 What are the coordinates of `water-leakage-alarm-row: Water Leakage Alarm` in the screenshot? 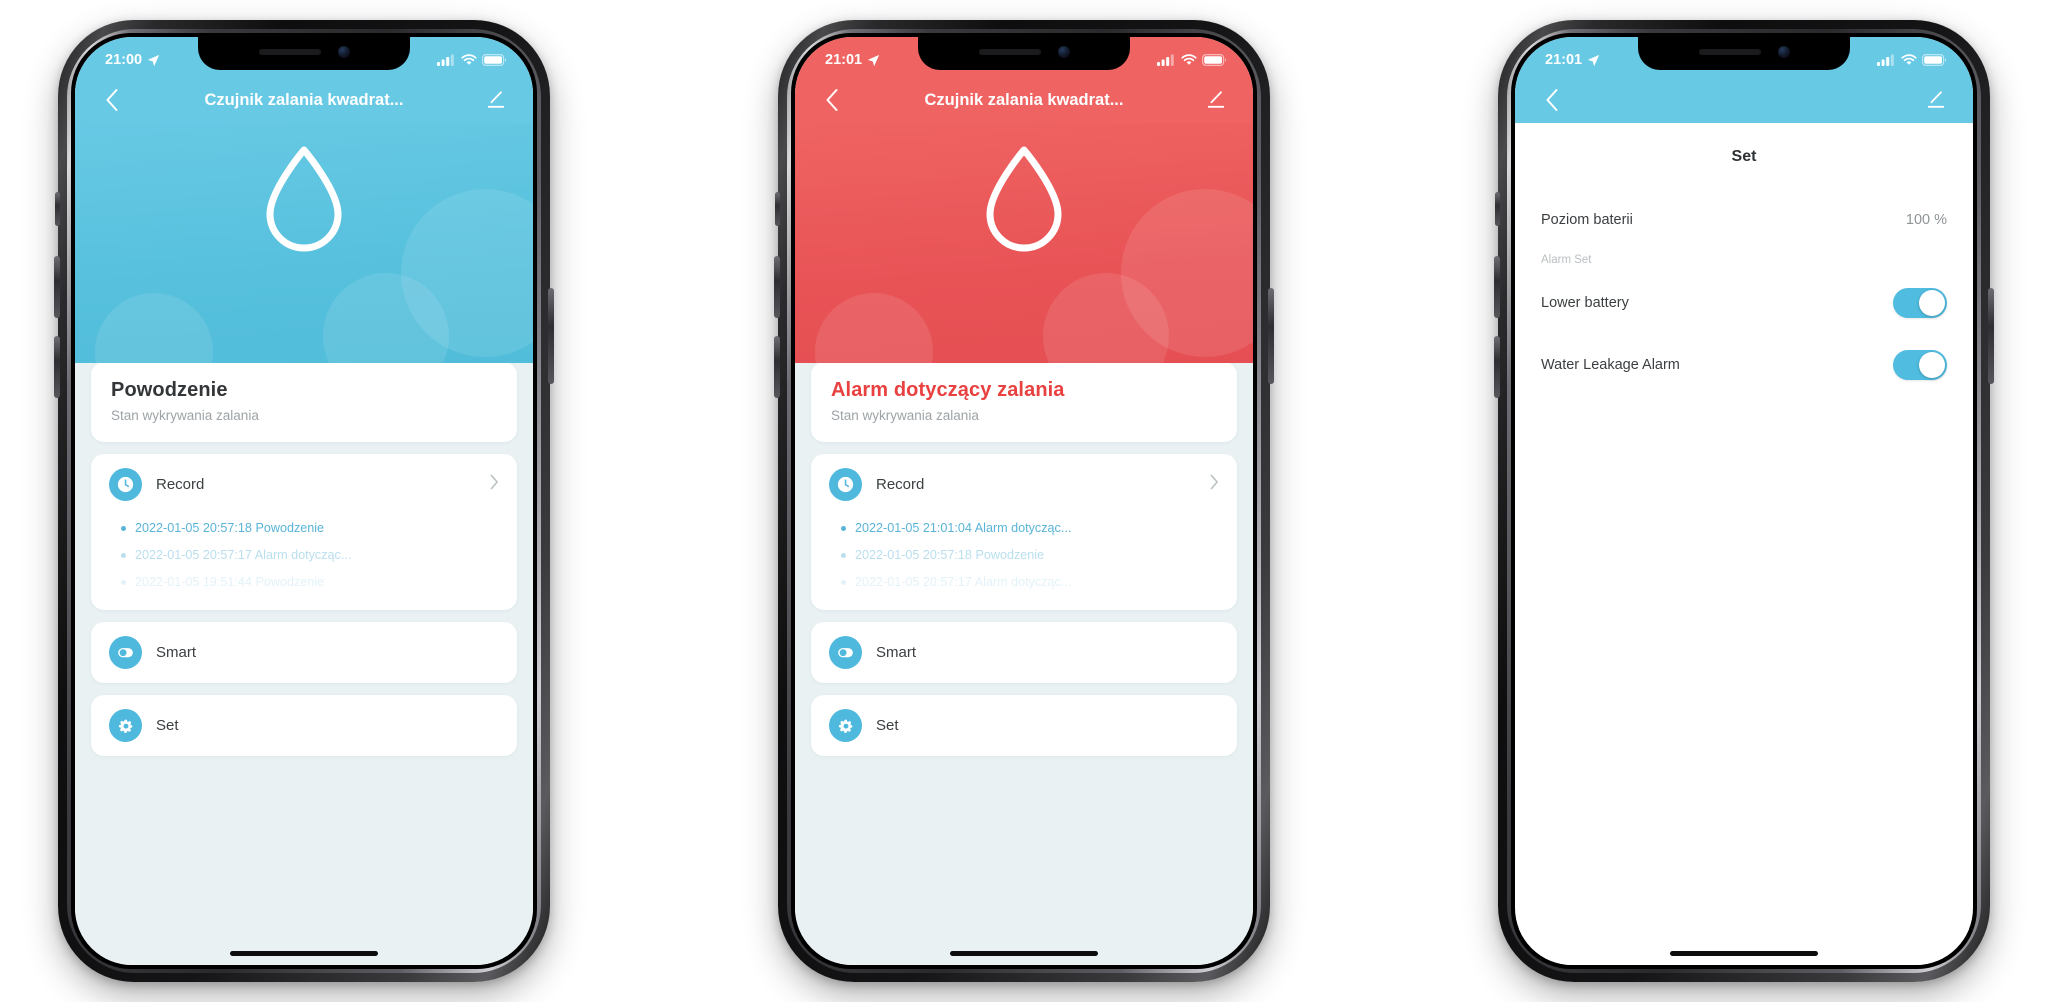 It's located at (1744, 365).